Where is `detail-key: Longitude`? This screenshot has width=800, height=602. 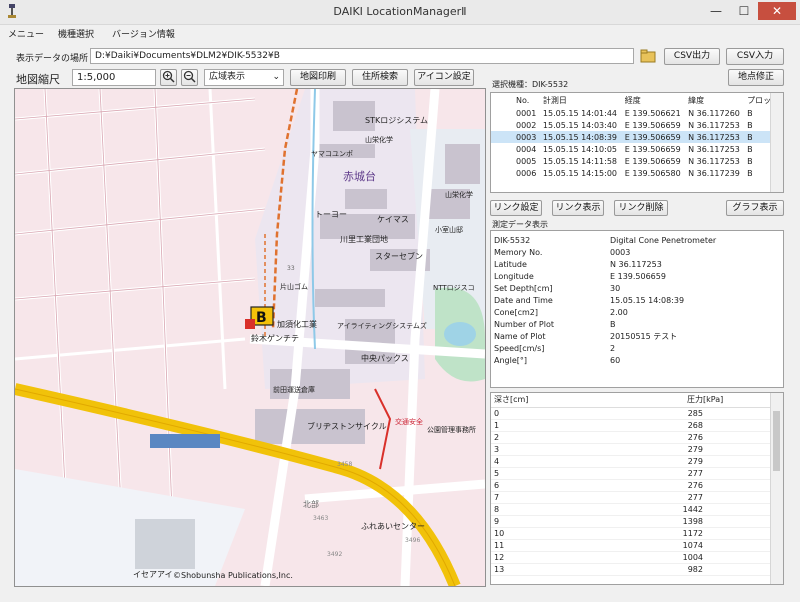
detail-key: Longitude is located at coordinates (514, 276).